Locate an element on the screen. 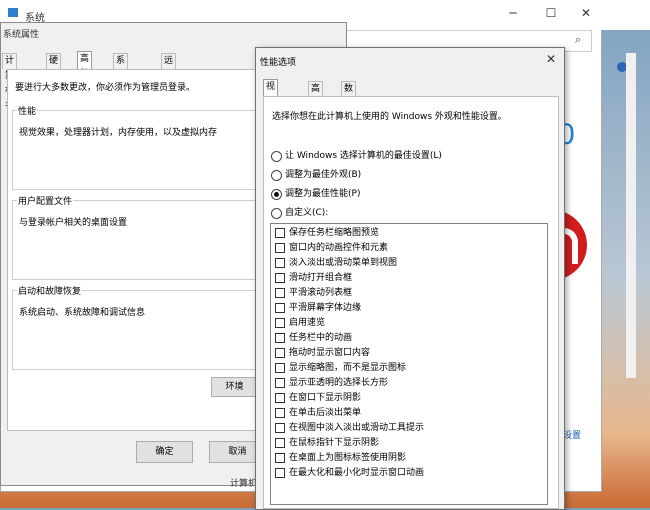 Image resolution: width=650 pixels, height=510 pixels. effect-checkbox: 启用速览 is located at coordinates (300, 323).